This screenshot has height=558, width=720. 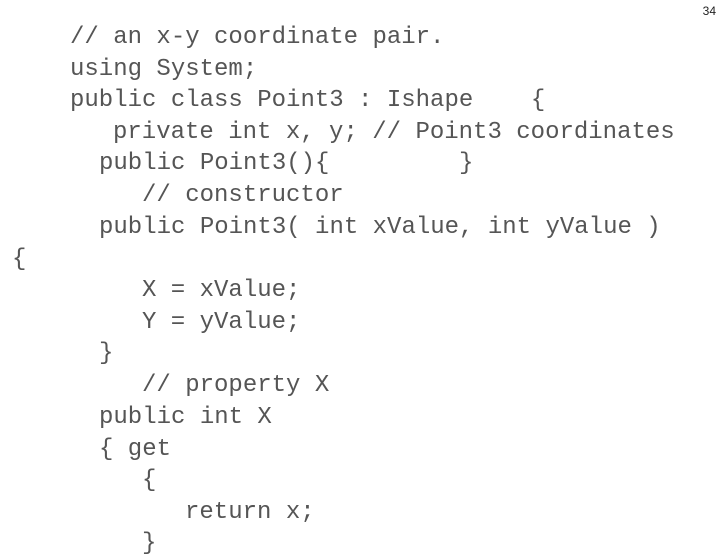 What do you see at coordinates (236, 385) in the screenshot?
I see `code-line-property-comment: // property X` at bounding box center [236, 385].